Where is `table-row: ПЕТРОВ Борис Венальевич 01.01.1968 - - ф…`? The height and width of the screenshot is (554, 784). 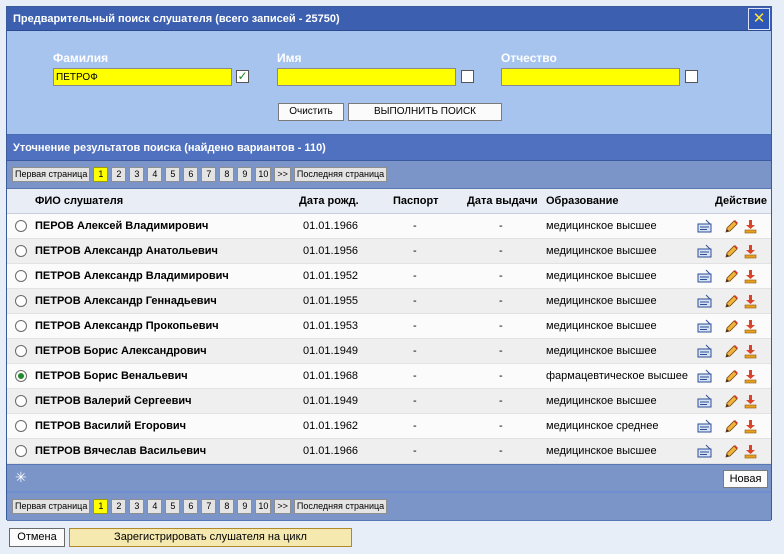
table-row: ПЕТРОВ Борис Венальевич 01.01.1968 - - ф… is located at coordinates (389, 376).